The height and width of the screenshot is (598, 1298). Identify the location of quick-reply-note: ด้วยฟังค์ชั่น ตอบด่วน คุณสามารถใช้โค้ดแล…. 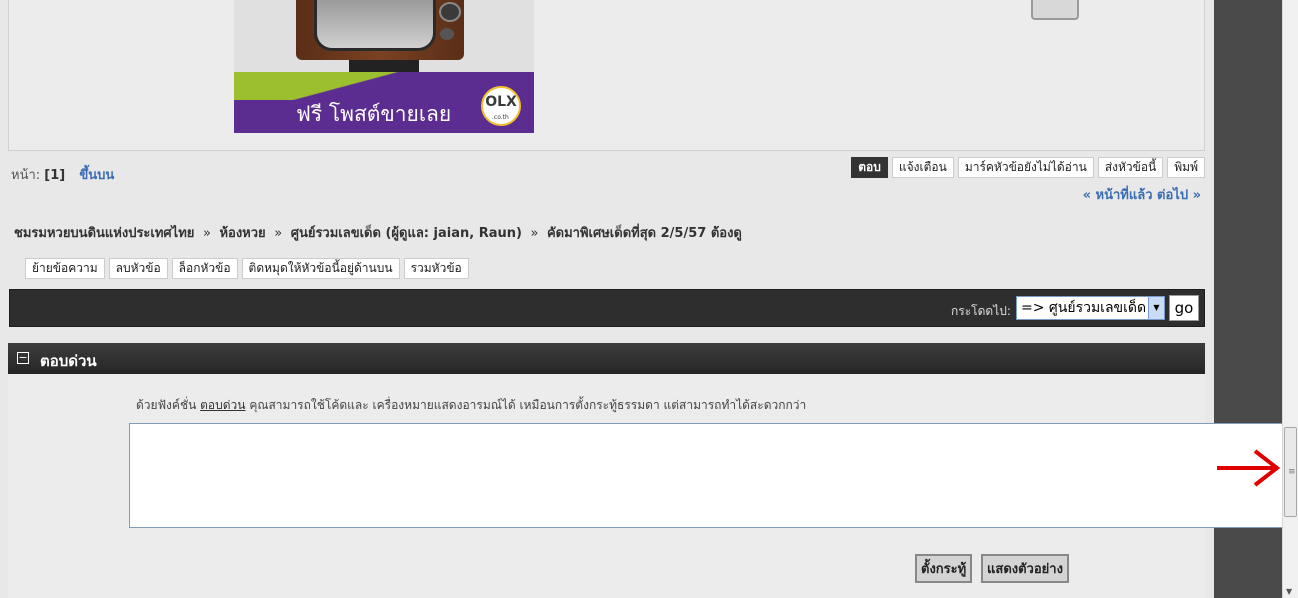
(471, 405).